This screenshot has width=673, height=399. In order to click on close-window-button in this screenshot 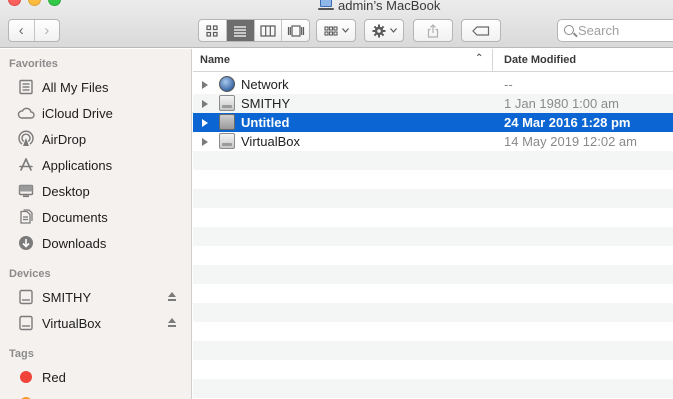, I will do `click(14, 3)`.